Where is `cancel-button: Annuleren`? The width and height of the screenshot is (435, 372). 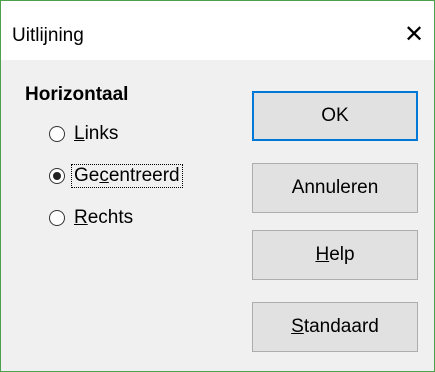 cancel-button: Annuleren is located at coordinates (335, 188).